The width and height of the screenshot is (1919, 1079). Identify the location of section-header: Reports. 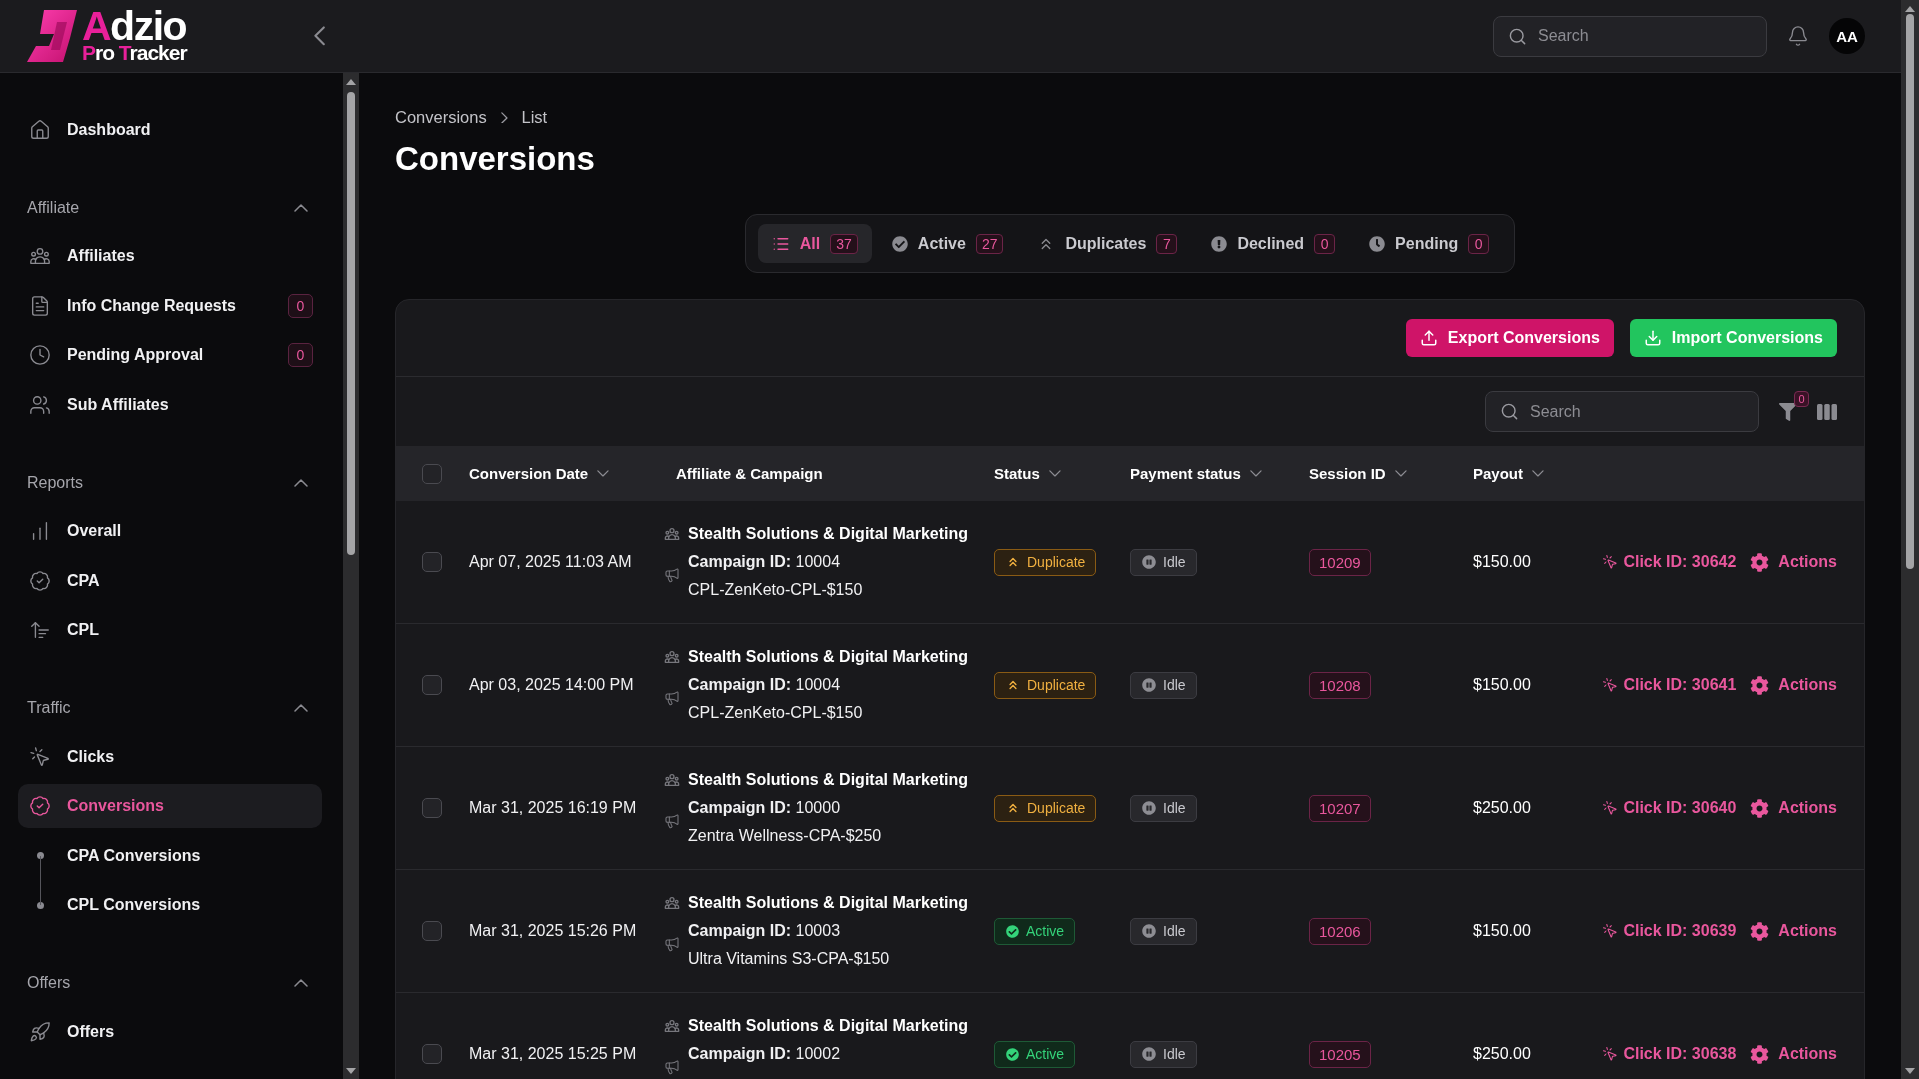
(171, 482).